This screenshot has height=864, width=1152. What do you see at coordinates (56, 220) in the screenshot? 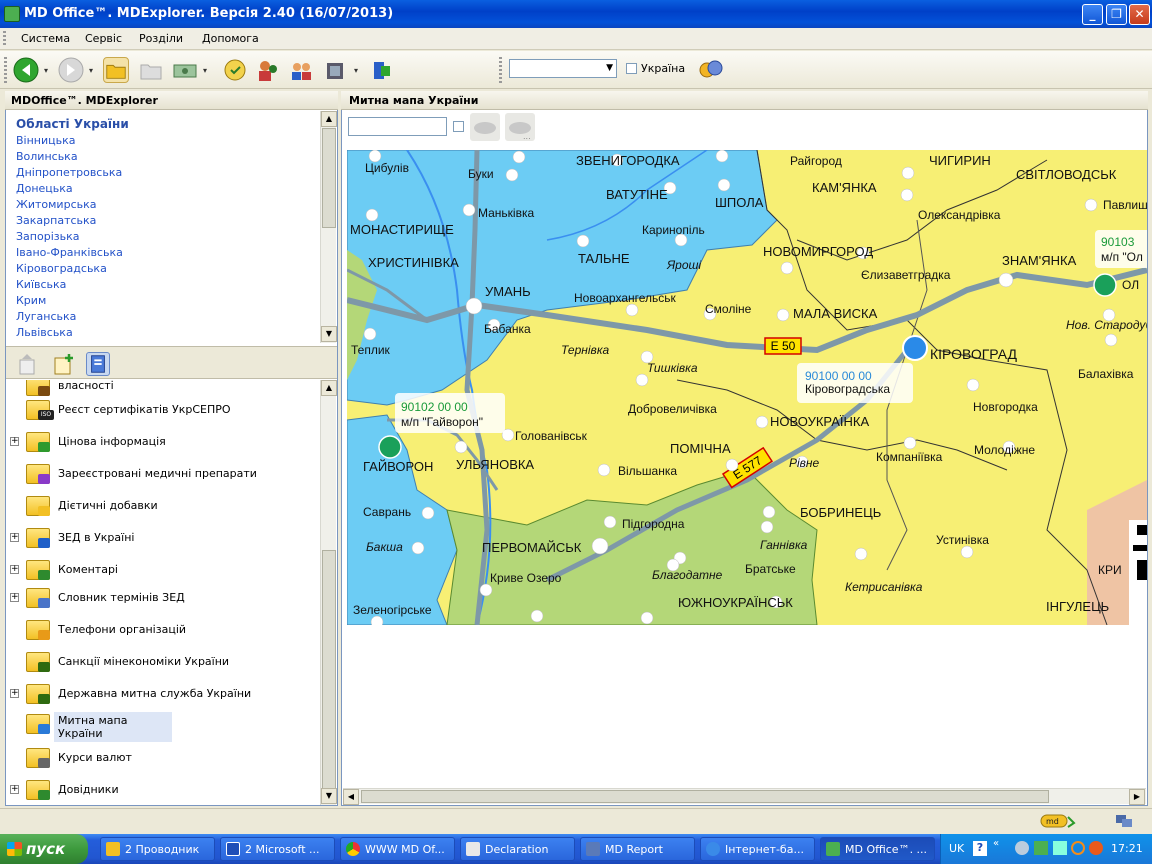
I see `region-link: Закарпатська` at bounding box center [56, 220].